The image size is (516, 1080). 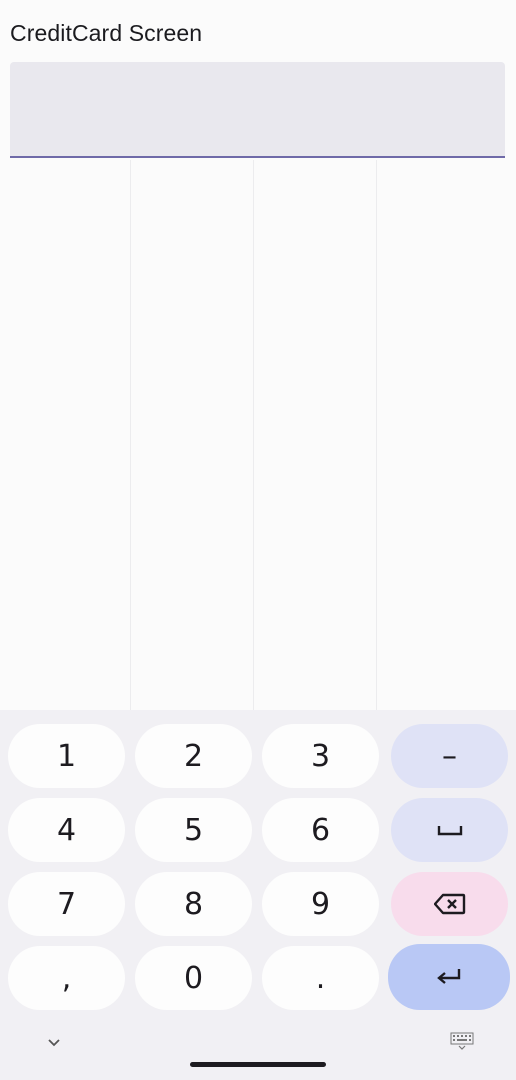 What do you see at coordinates (320, 978) in the screenshot?
I see `key-period: .` at bounding box center [320, 978].